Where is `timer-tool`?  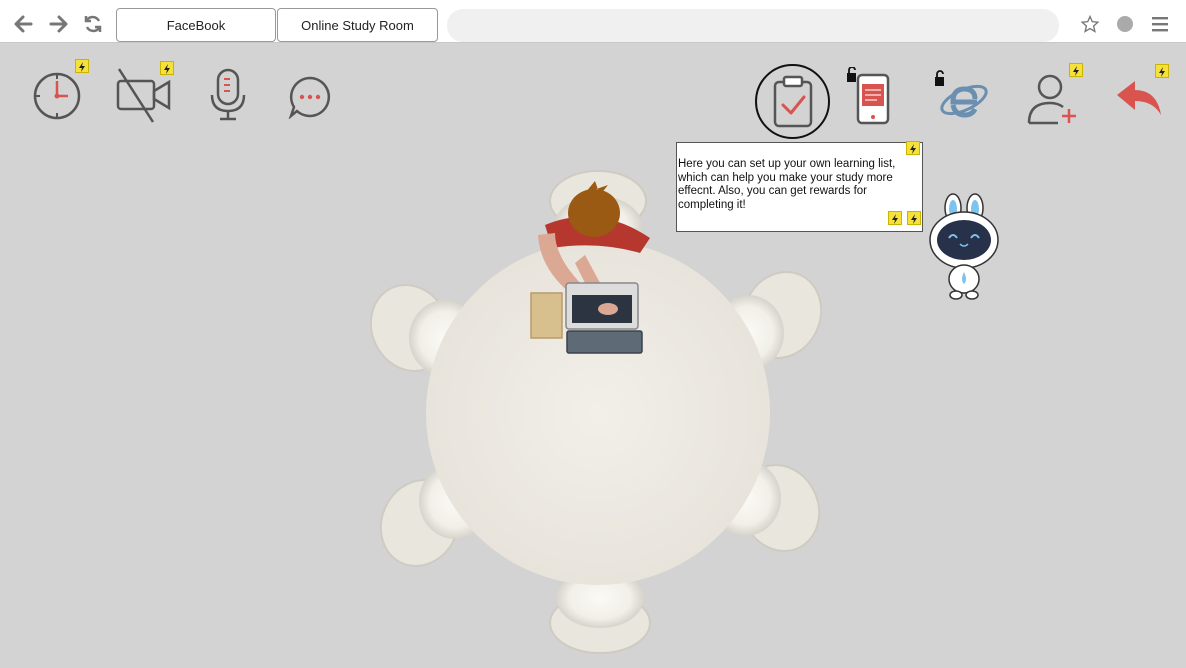
timer-tool is located at coordinates (57, 96).